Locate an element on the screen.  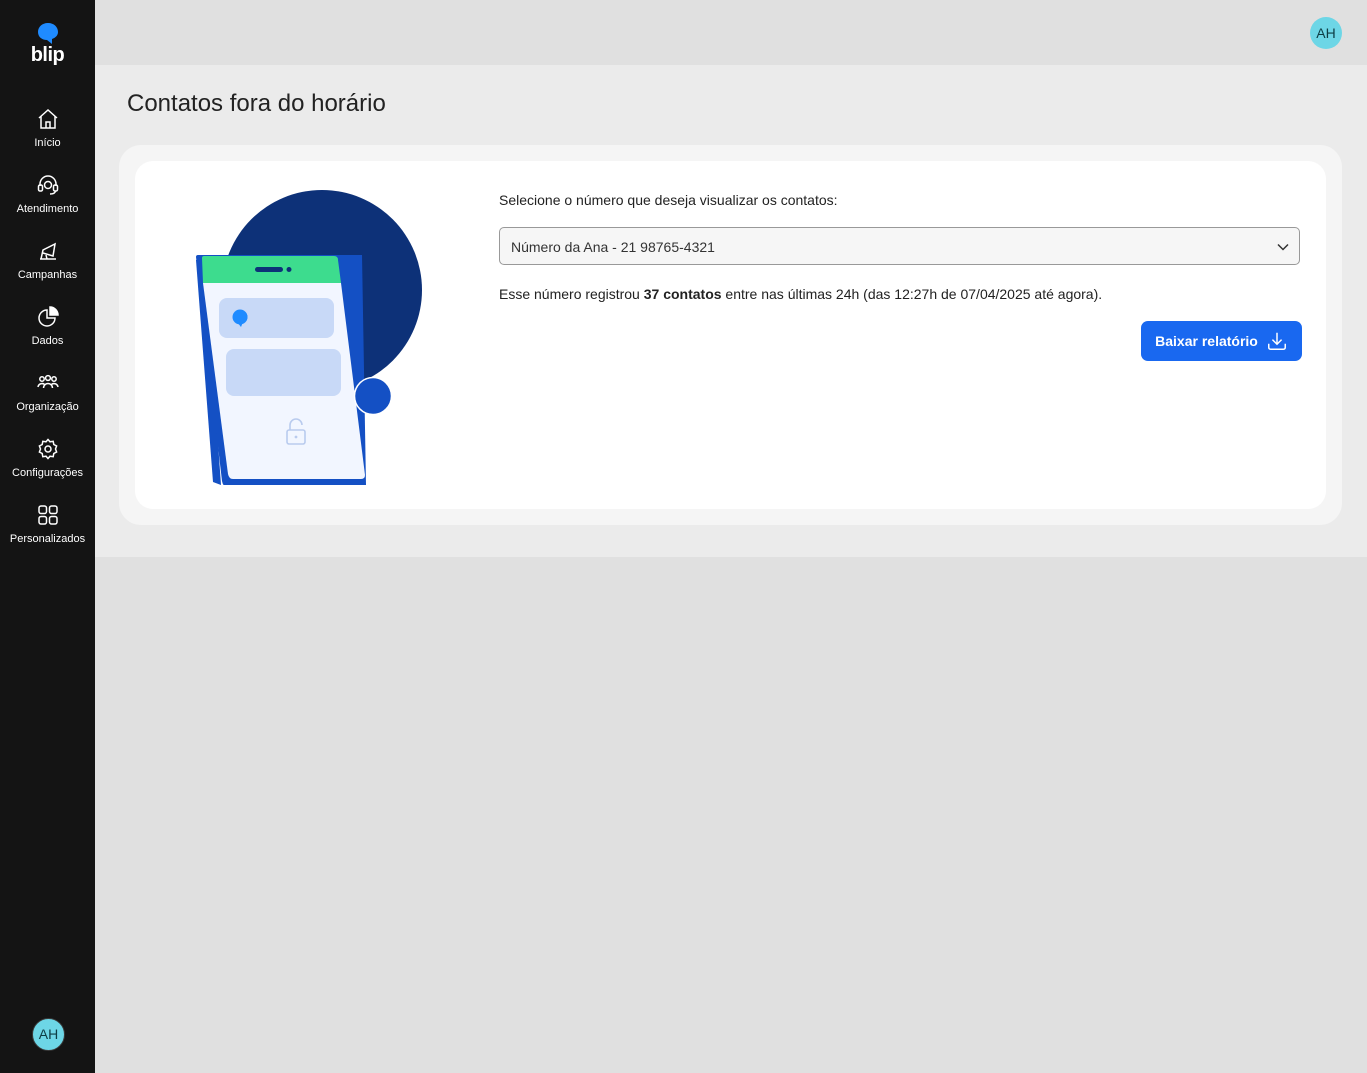
people-group-icon is located at coordinates (47, 381).